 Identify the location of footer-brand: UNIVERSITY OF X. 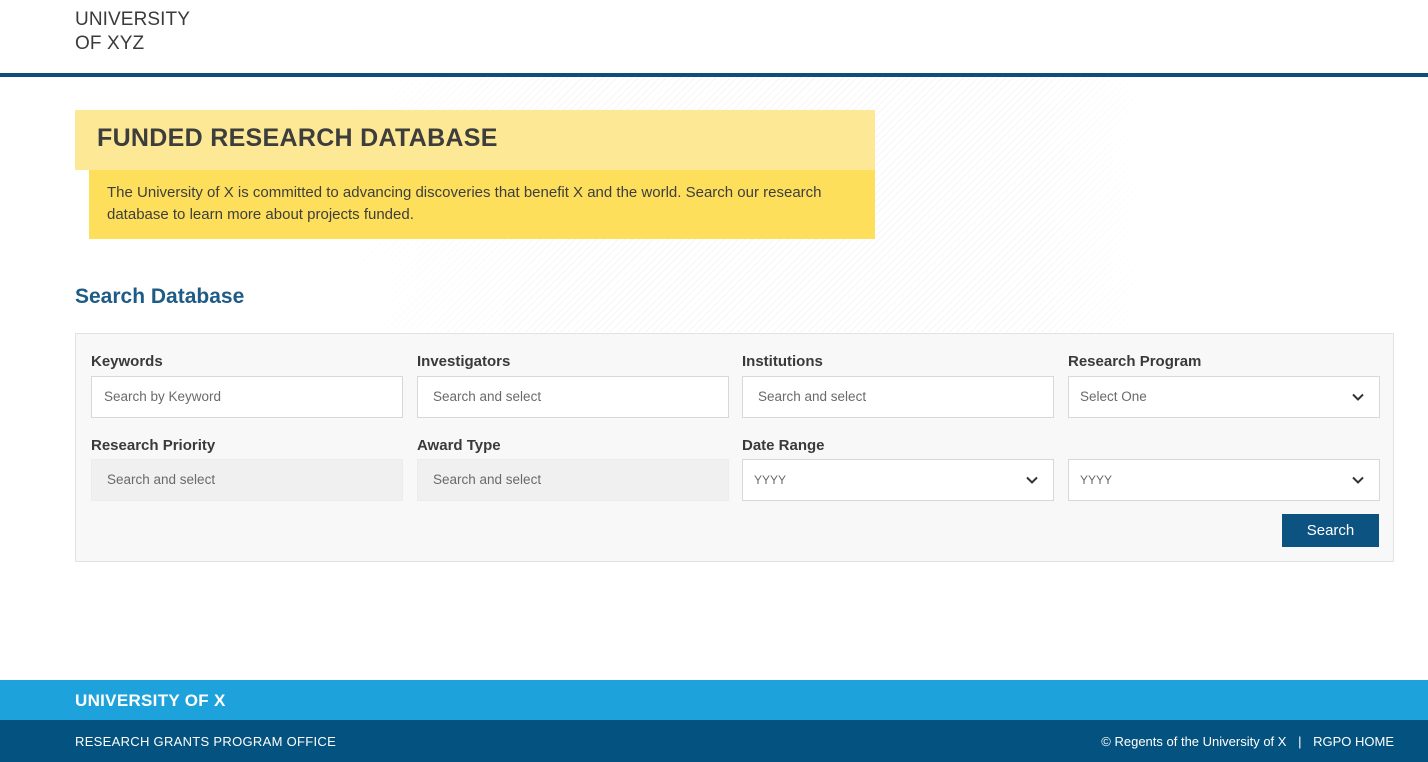
(150, 701).